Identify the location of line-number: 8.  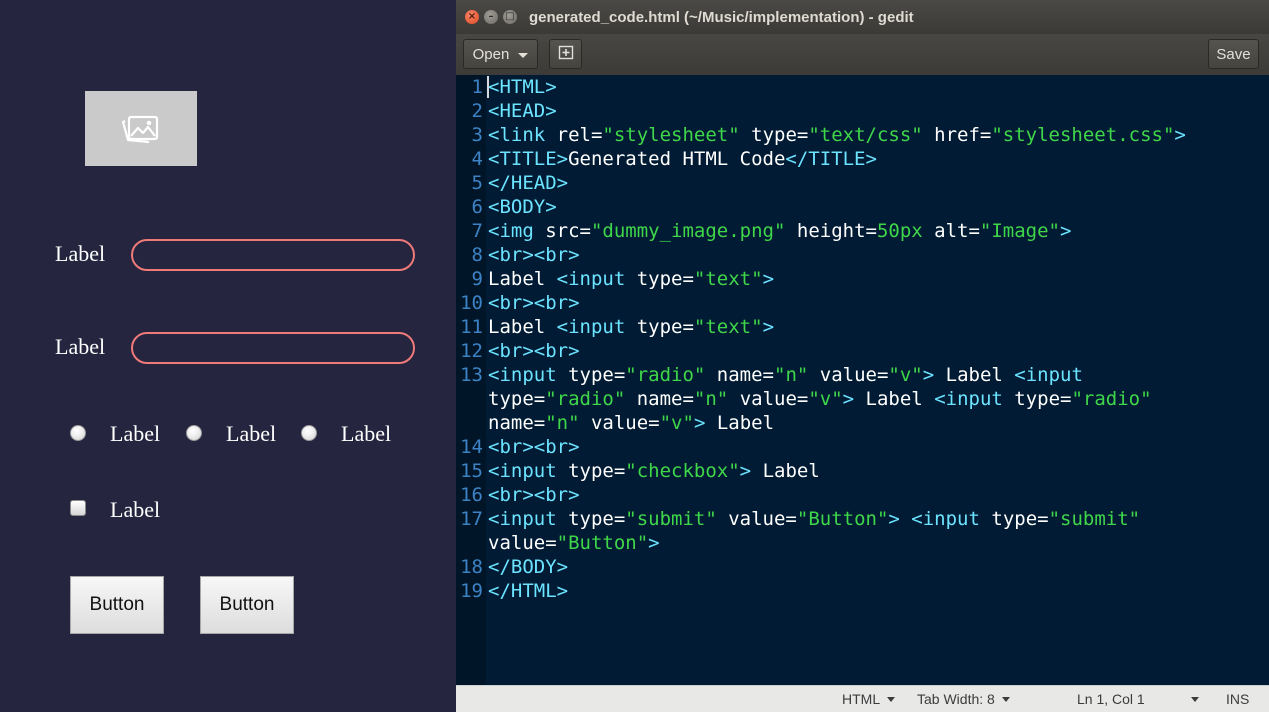
(477, 255).